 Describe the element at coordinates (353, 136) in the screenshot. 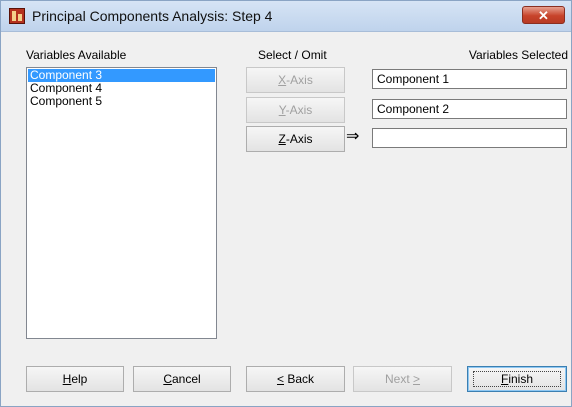

I see `arrow-icon: ⇒` at that location.